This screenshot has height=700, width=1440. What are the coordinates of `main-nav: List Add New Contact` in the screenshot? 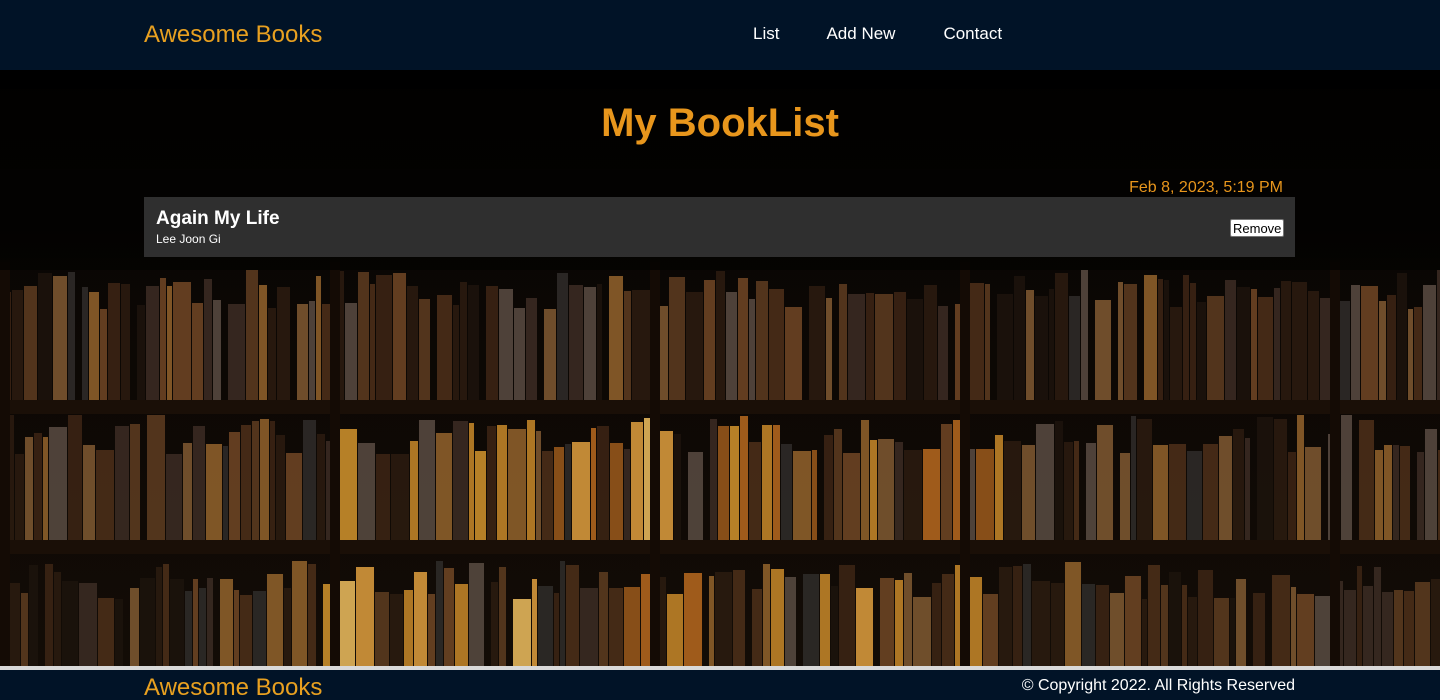 It's located at (877, 34).